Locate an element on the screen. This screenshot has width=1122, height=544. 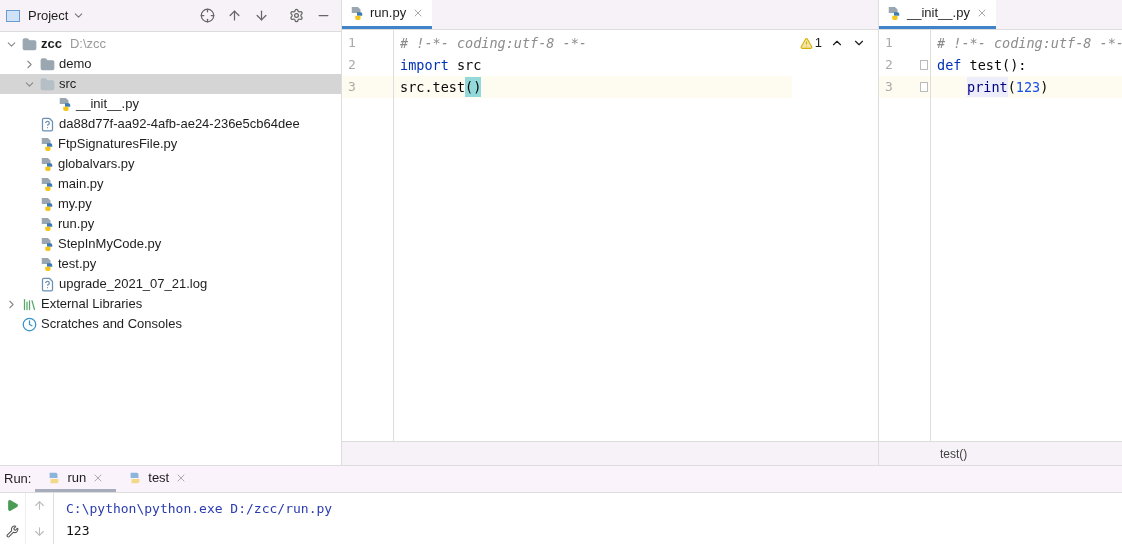
tree-item: FtpSignaturesFile.py is located at coordinates (170, 144).